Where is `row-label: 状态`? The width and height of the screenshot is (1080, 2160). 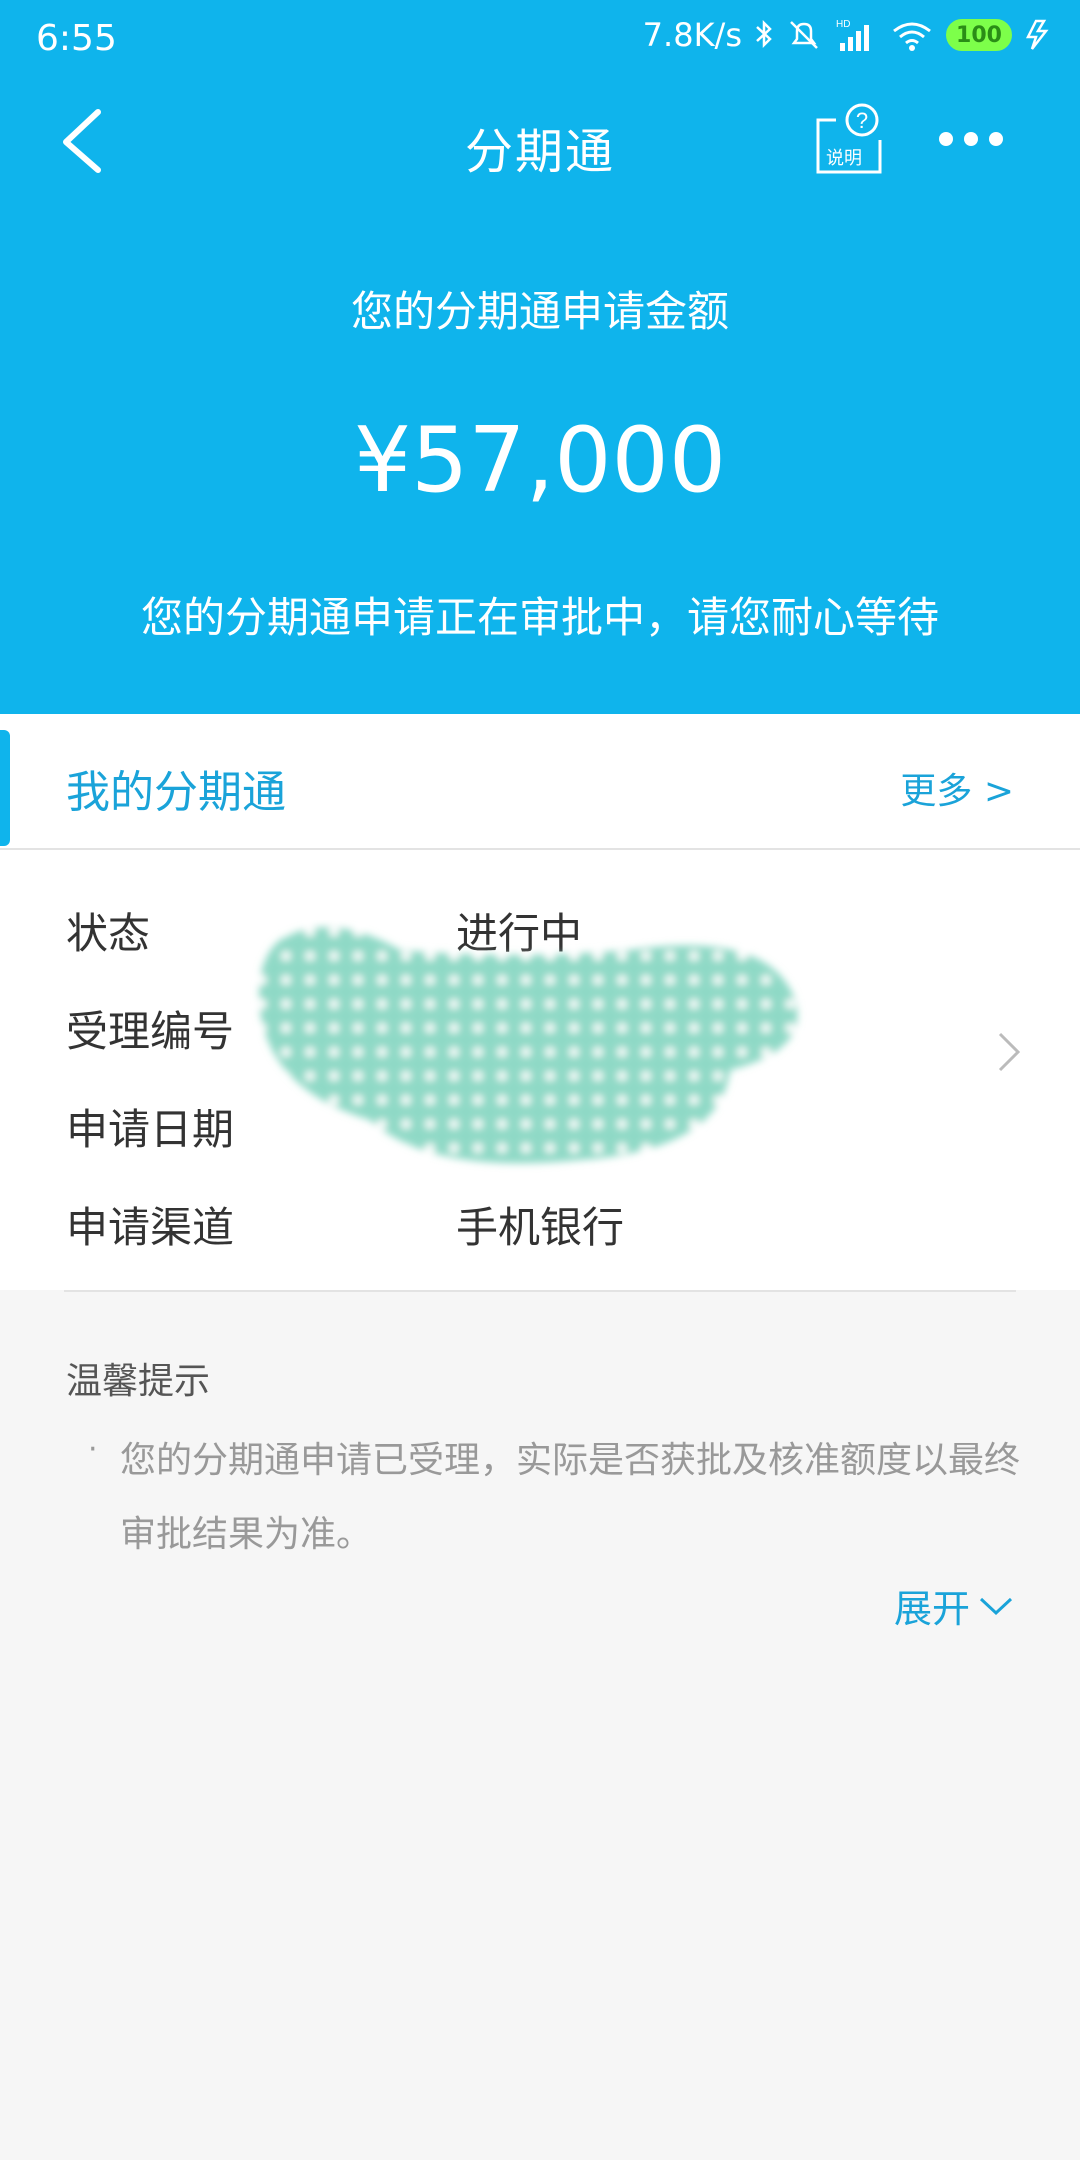
row-label: 状态 is located at coordinates (108, 933).